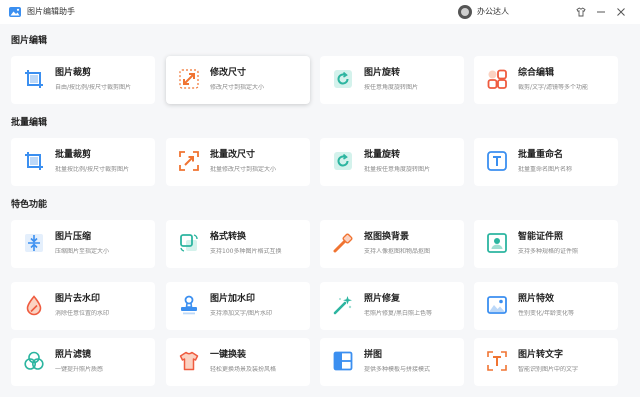  Describe the element at coordinates (189, 243) in the screenshot. I see `format-convert-icon` at that location.